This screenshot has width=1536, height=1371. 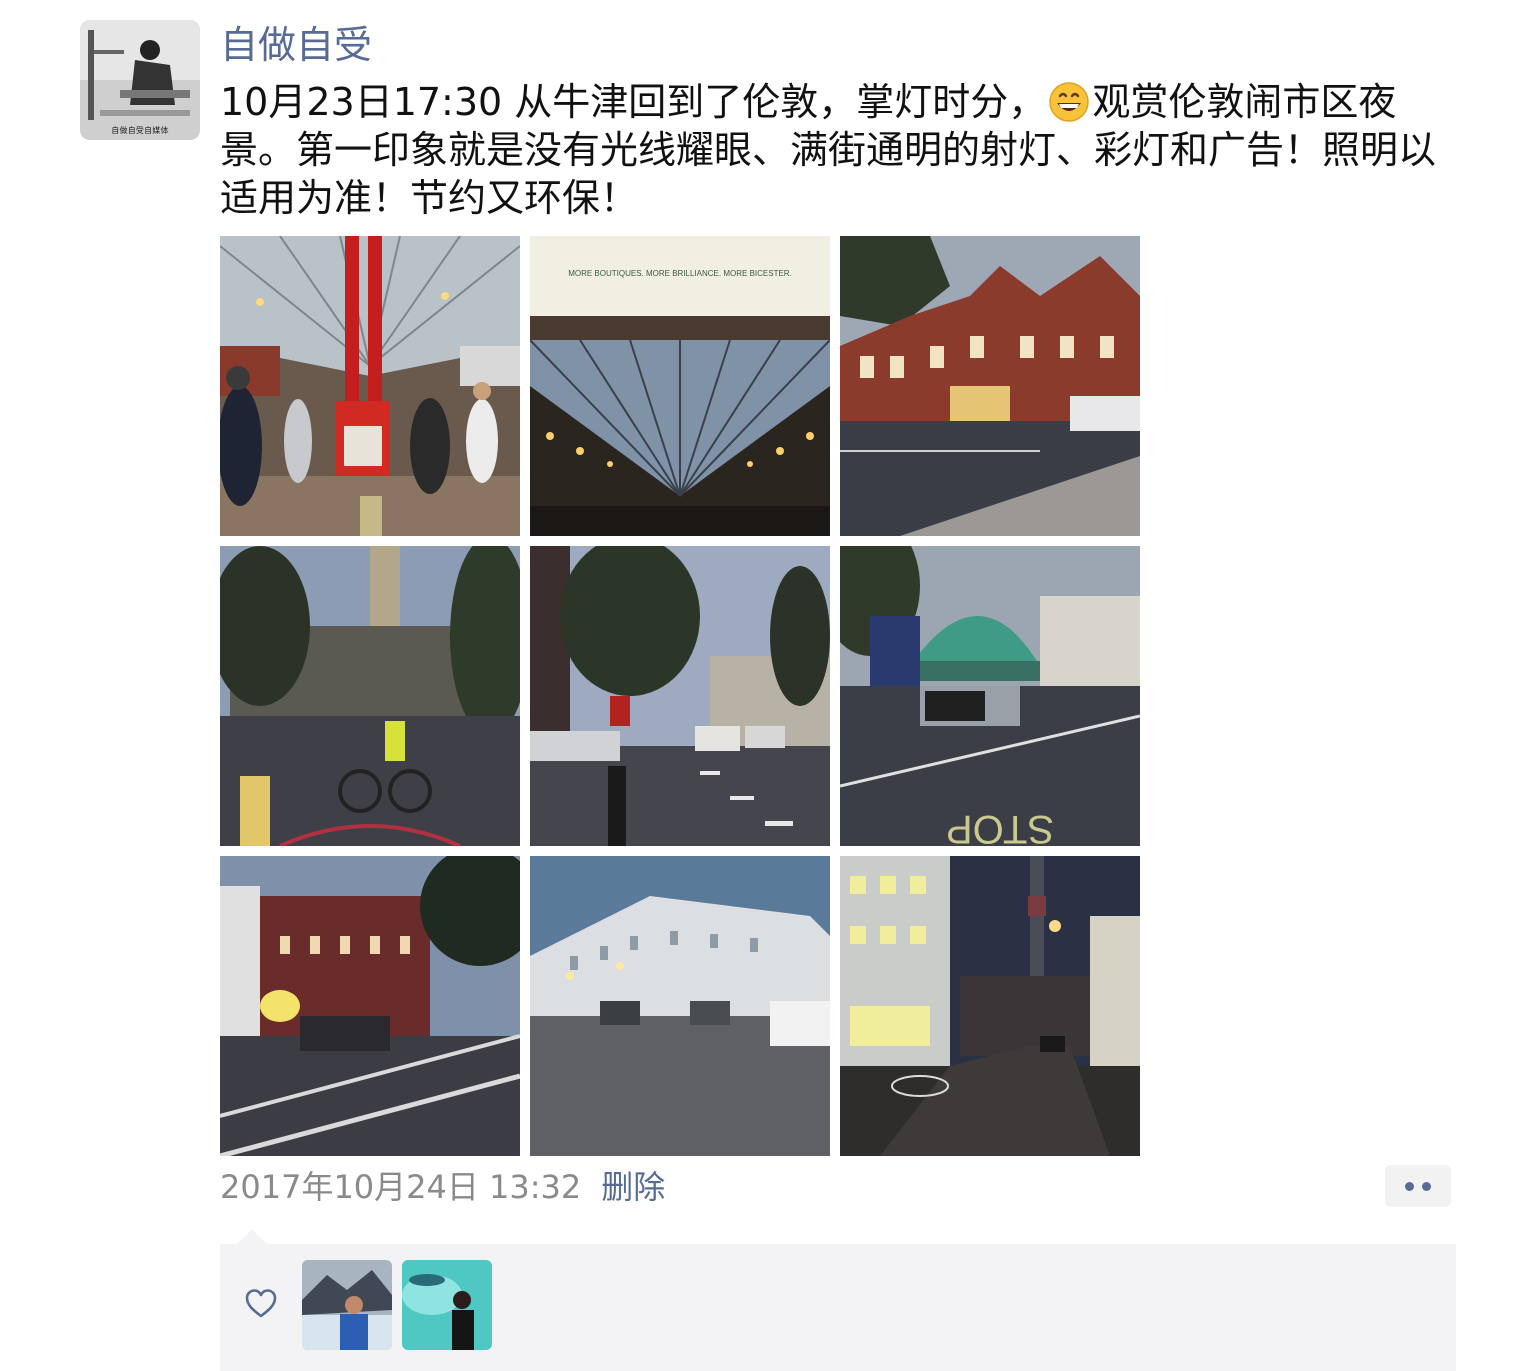 I want to click on avatar-caption: 自做自受自媒体, so click(x=140, y=130).